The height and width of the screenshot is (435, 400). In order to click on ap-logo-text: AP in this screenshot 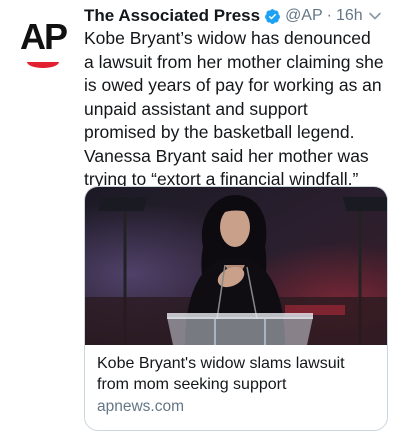, I will do `click(43, 36)`.